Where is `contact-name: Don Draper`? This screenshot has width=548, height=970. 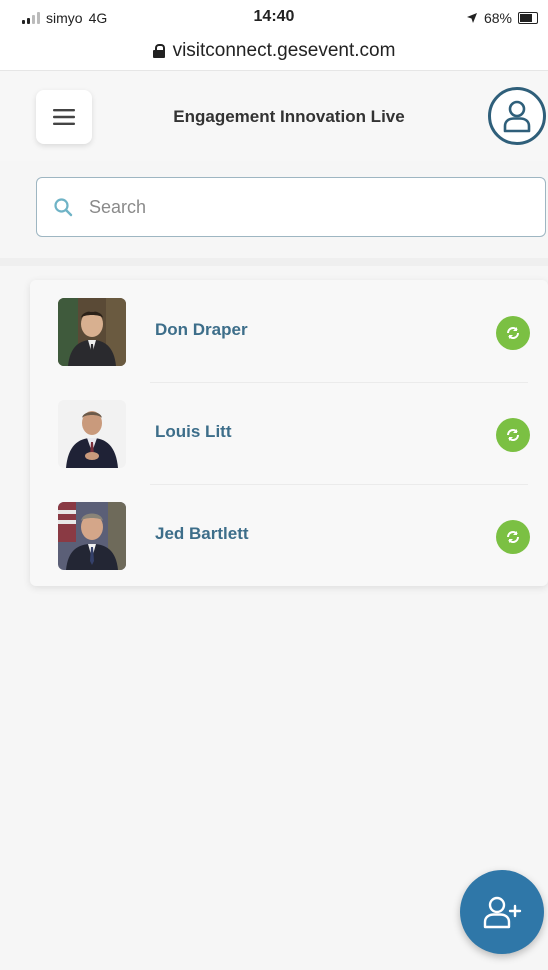
contact-name: Don Draper is located at coordinates (201, 329).